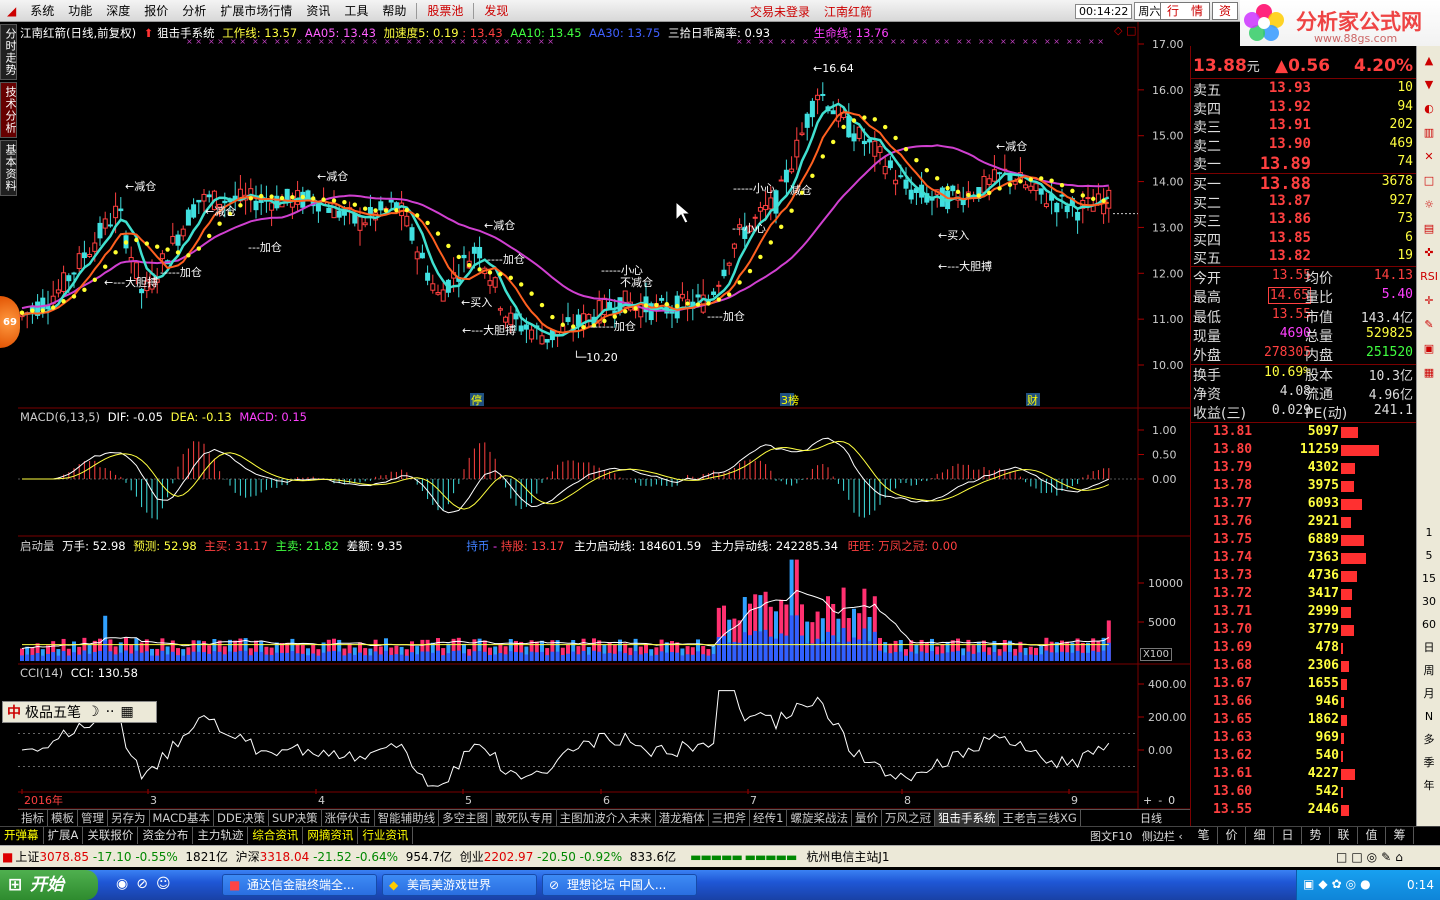 This screenshot has height=900, width=1440. I want to click on f10-link: 图文F10, so click(1111, 836).